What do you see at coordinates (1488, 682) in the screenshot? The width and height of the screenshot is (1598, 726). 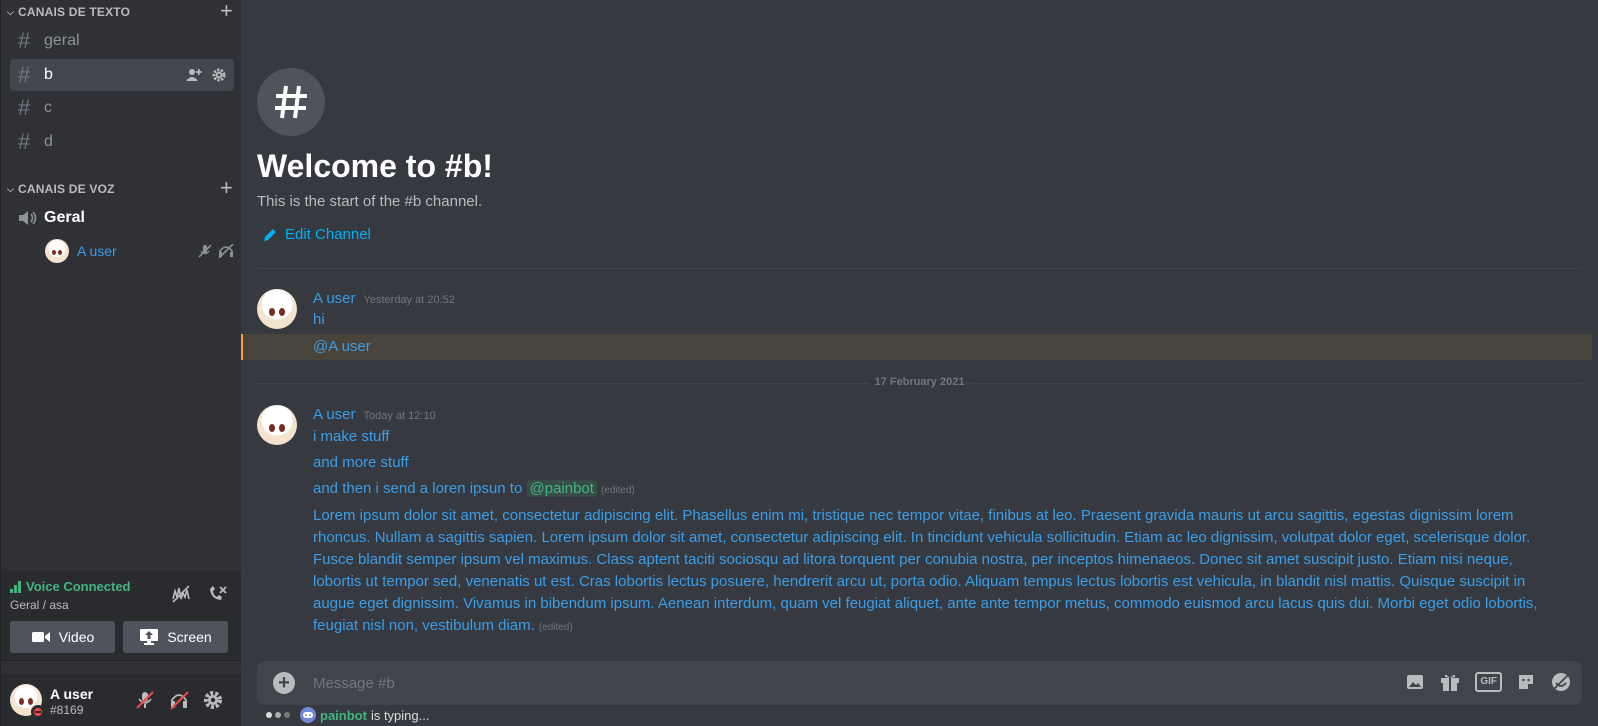 I see `gif-button: GIF` at bounding box center [1488, 682].